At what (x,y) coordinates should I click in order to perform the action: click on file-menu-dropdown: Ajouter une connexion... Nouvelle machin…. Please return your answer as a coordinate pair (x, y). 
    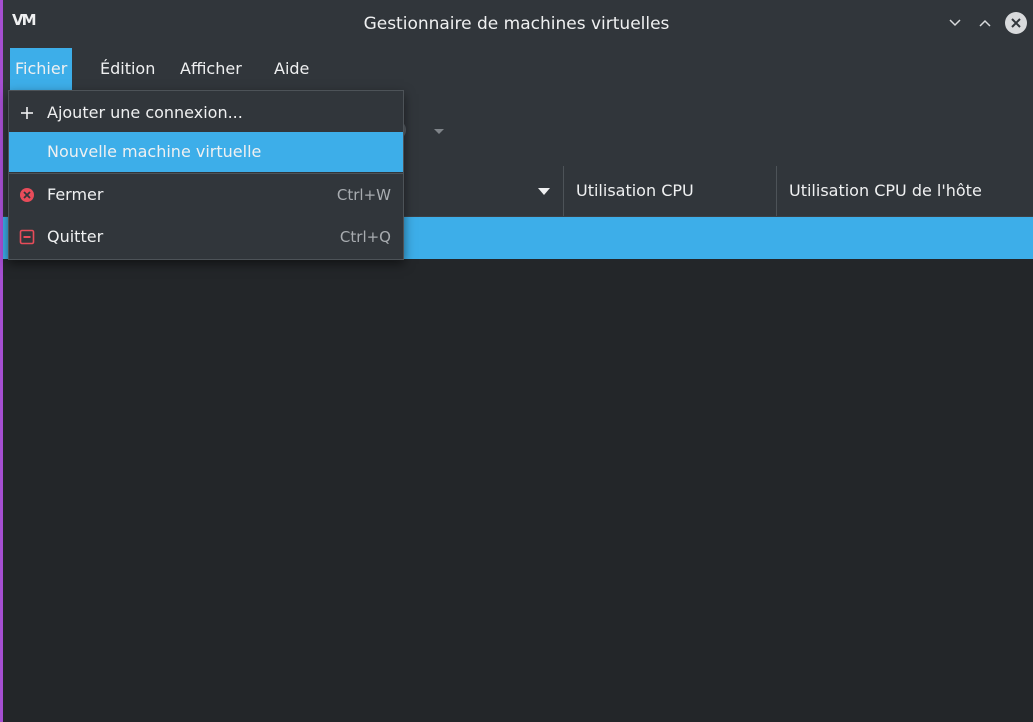
    Looking at the image, I should click on (206, 175).